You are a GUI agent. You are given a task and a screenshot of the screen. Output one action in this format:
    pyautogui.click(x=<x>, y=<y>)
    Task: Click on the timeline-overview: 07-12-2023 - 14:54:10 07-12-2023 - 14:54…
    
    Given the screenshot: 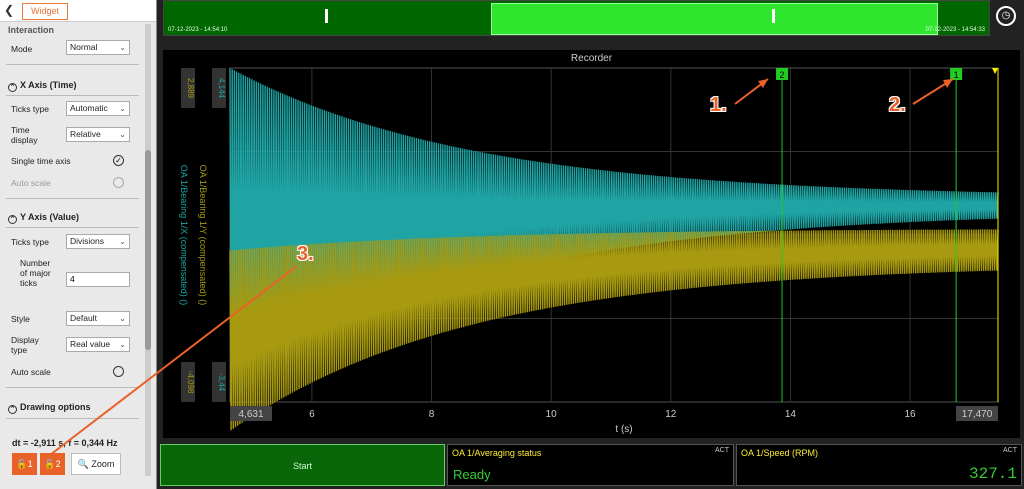 What is the action you would take?
    pyautogui.click(x=576, y=18)
    